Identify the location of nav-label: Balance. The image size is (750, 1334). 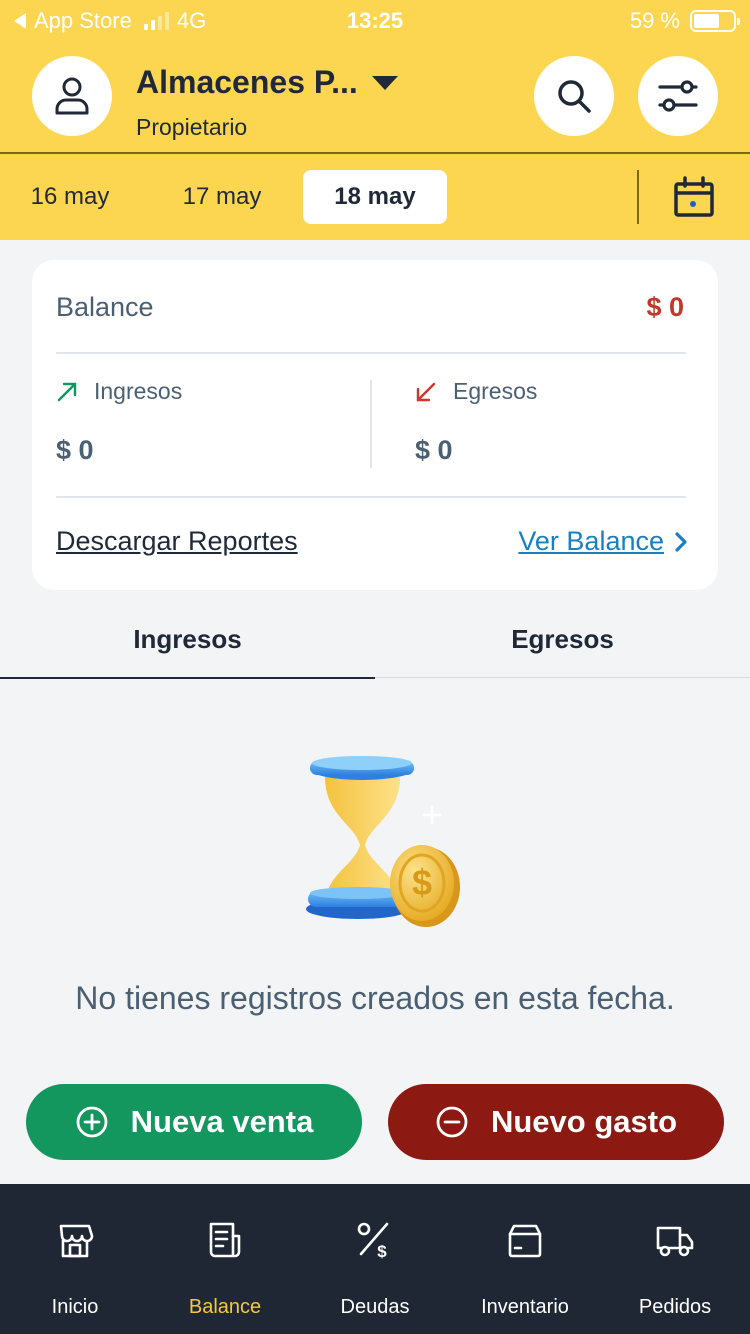
(225, 1307).